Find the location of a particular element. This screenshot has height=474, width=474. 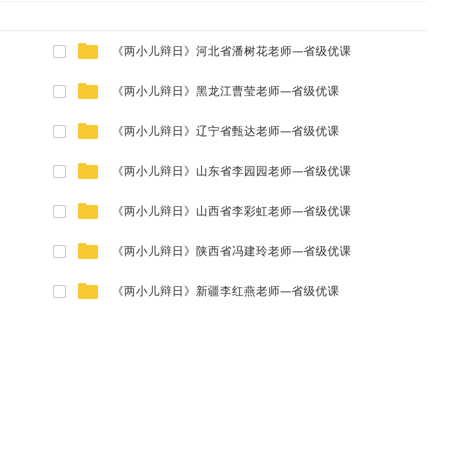

file-name: 《两小儿辩日》山东省李园园老师—省级优课 is located at coordinates (232, 171).